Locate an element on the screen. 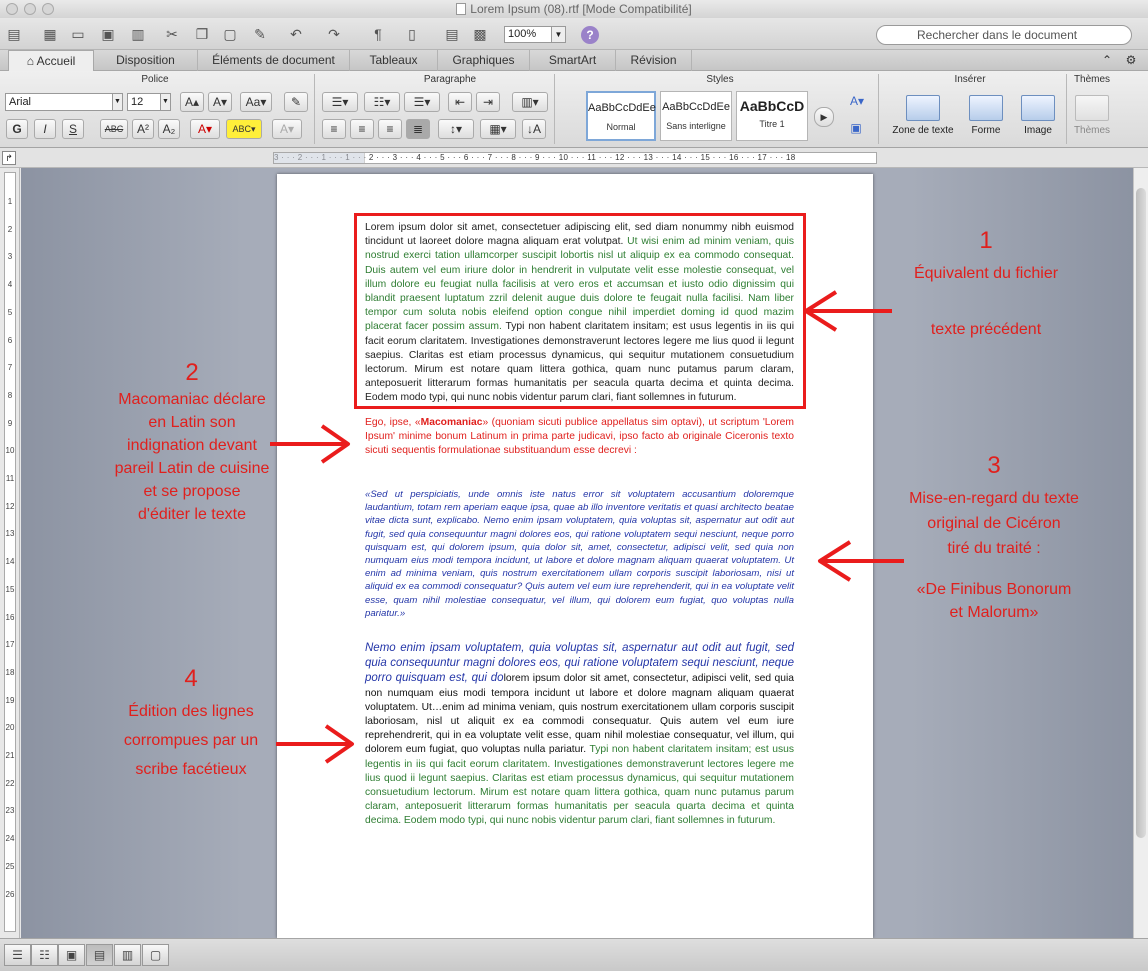 The height and width of the screenshot is (971, 1148). increase-indent-button: ⇥ is located at coordinates (488, 102).